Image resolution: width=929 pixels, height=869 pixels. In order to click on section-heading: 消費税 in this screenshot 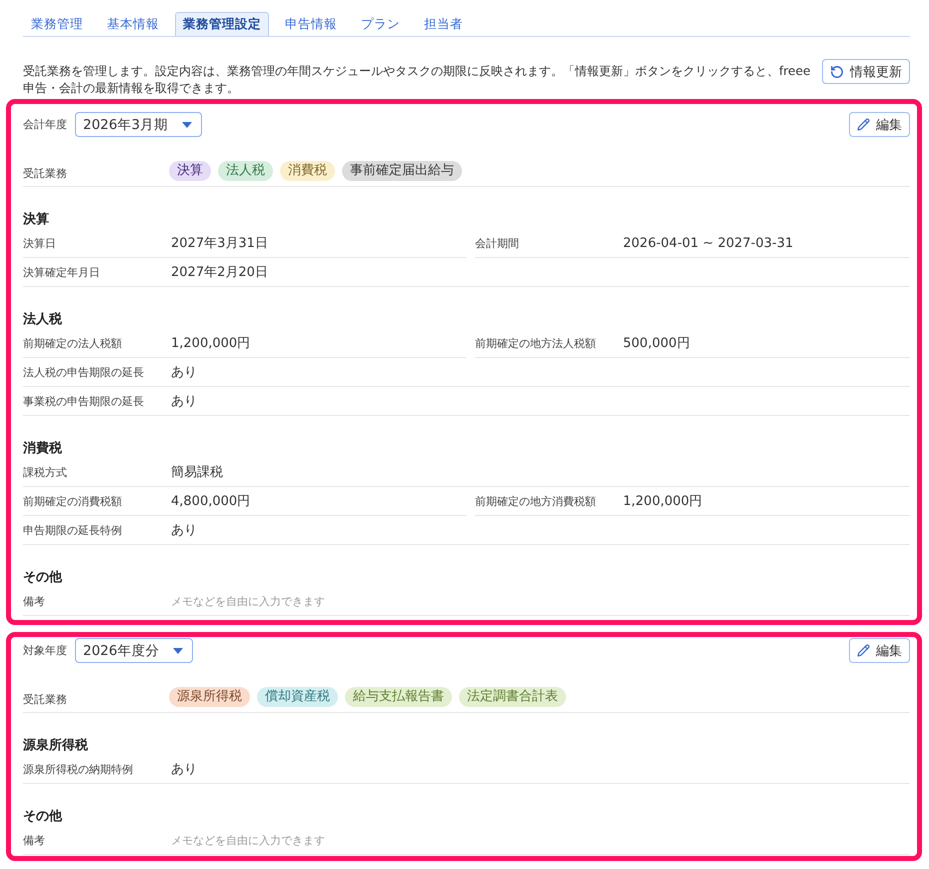, I will do `click(43, 449)`.